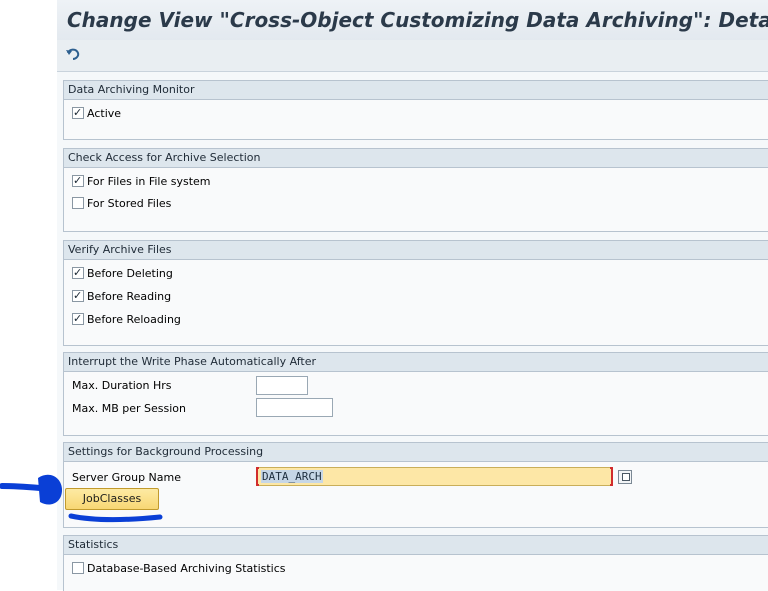 The width and height of the screenshot is (768, 591). What do you see at coordinates (115, 518) in the screenshot?
I see `underline-annotation` at bounding box center [115, 518].